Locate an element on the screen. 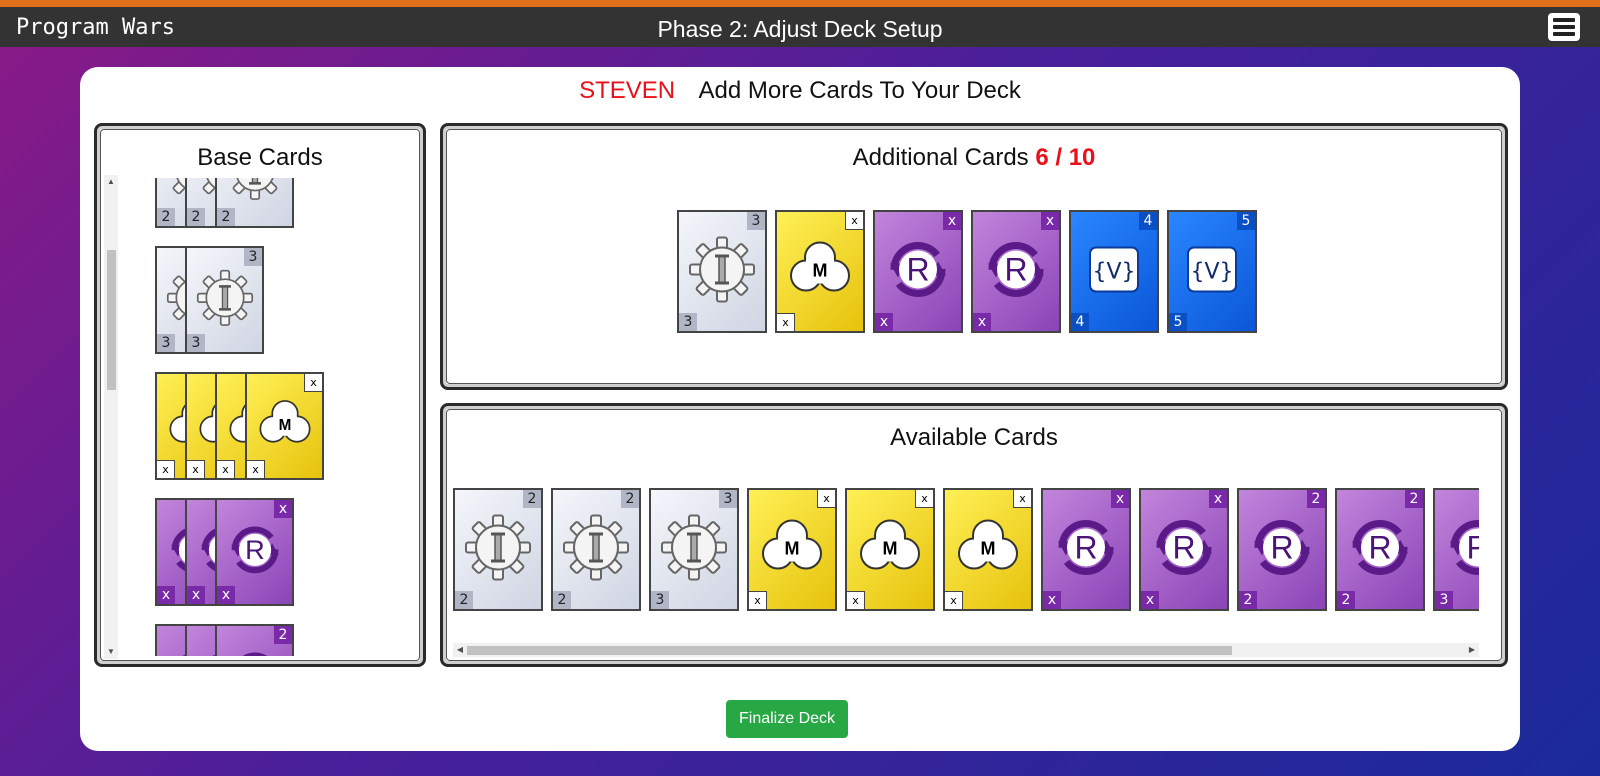  additional-cards-count: 6 / 10 is located at coordinates (1065, 157).